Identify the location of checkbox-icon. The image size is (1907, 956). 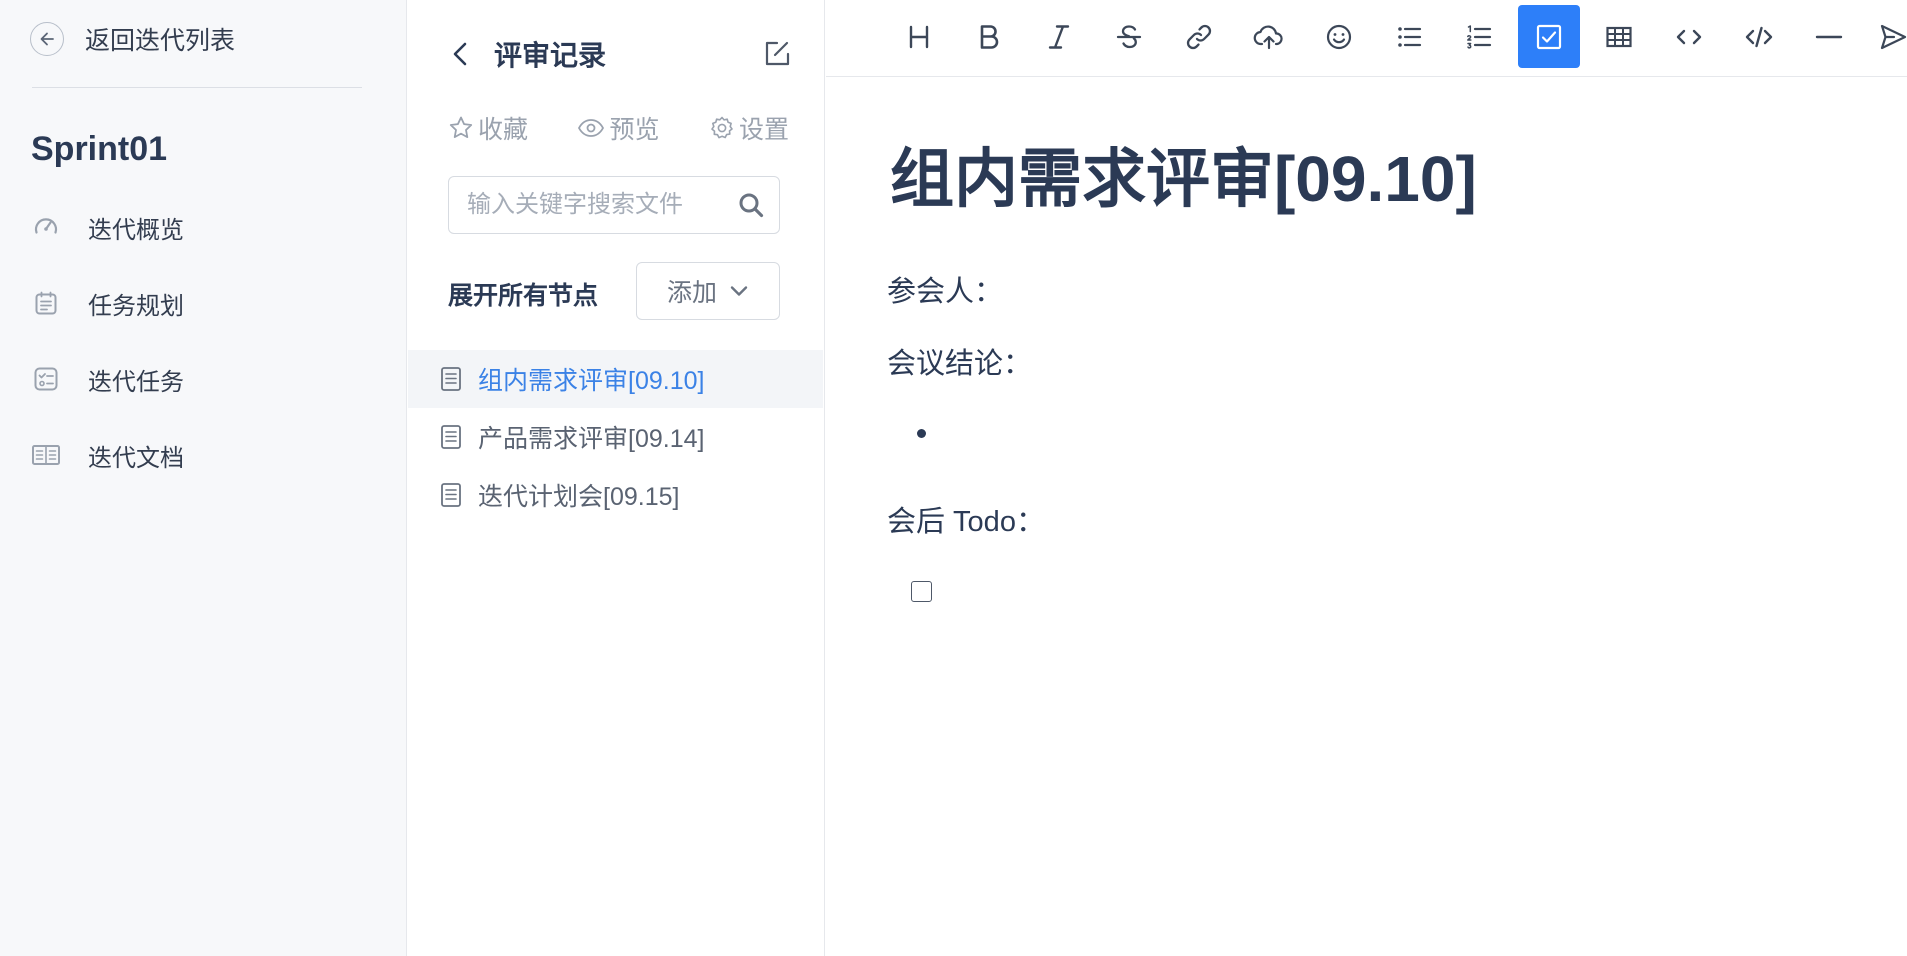
(1549, 36).